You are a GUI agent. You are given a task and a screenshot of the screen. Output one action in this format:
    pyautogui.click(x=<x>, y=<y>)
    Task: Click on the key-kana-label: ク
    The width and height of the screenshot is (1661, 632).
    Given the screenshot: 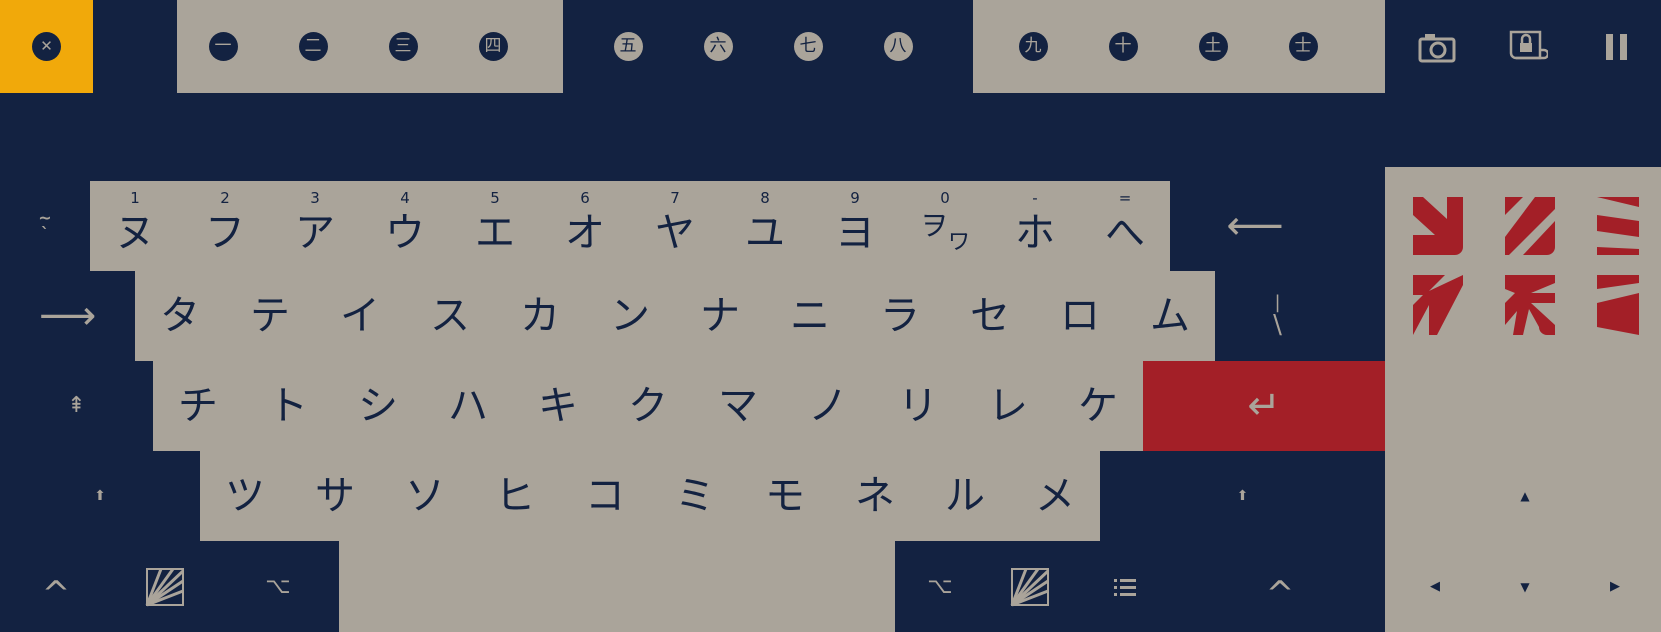 What is the action you would take?
    pyautogui.click(x=648, y=406)
    